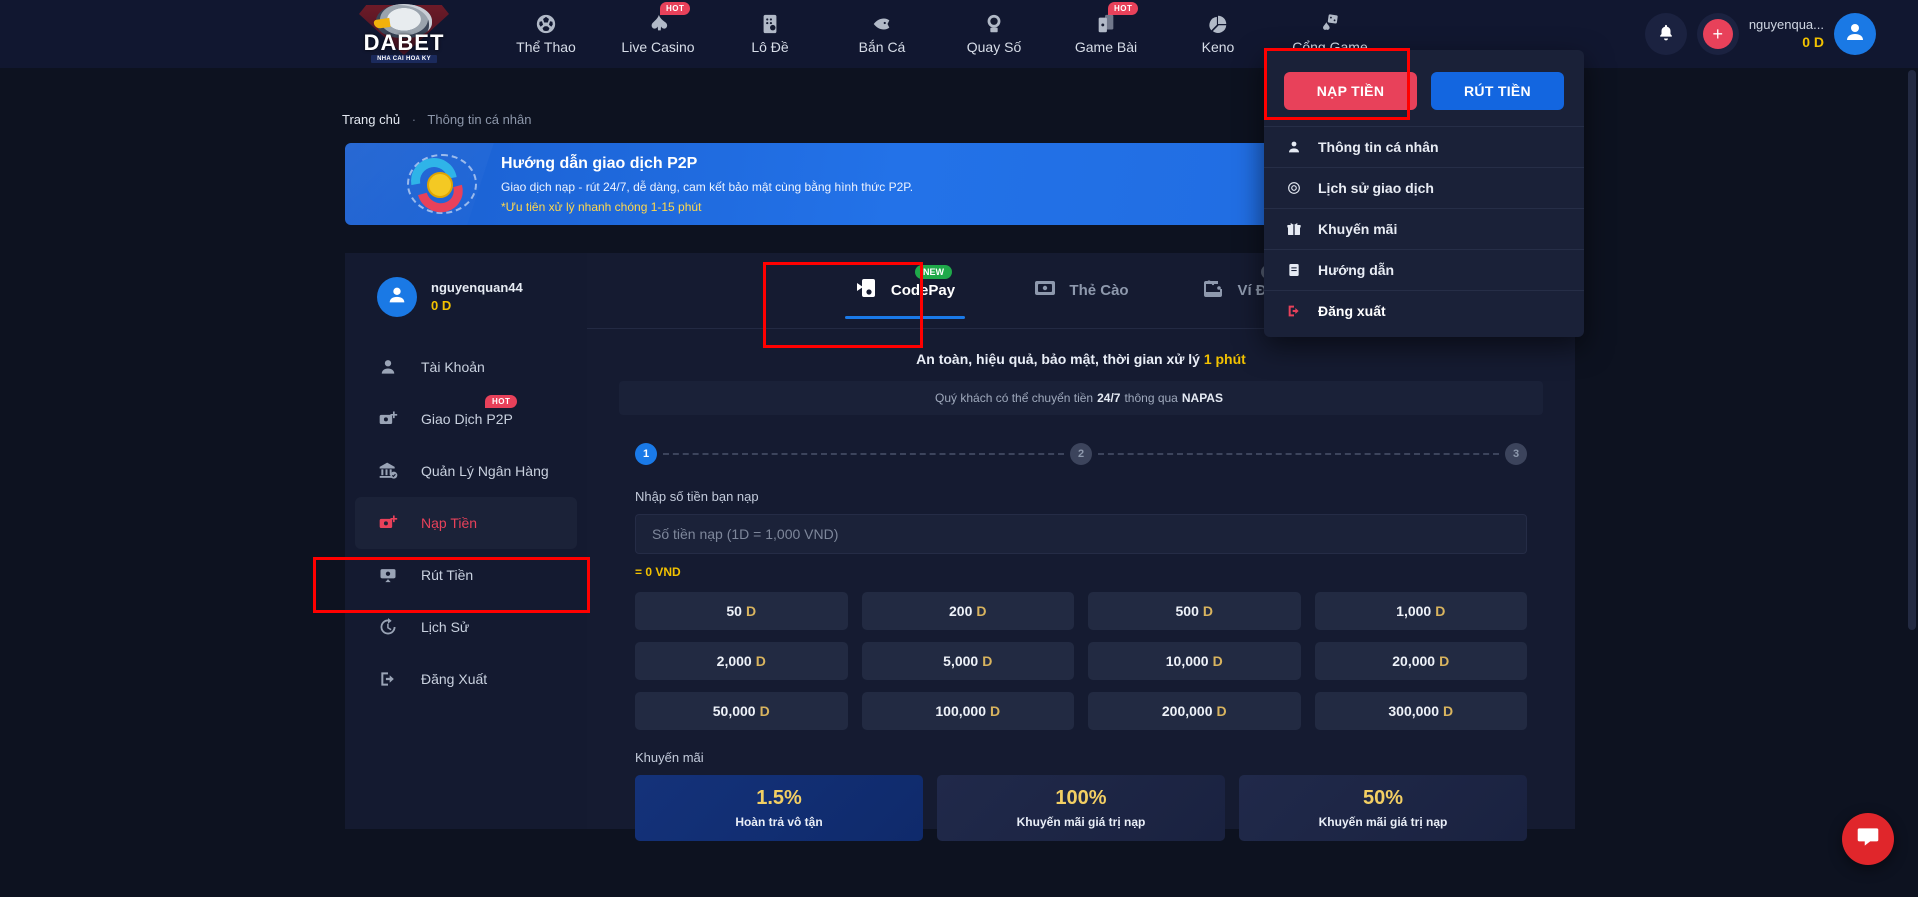  I want to click on sidebar-item-quan-ly-ngan-hang: Quản Lý Ngân Hàng, so click(466, 471).